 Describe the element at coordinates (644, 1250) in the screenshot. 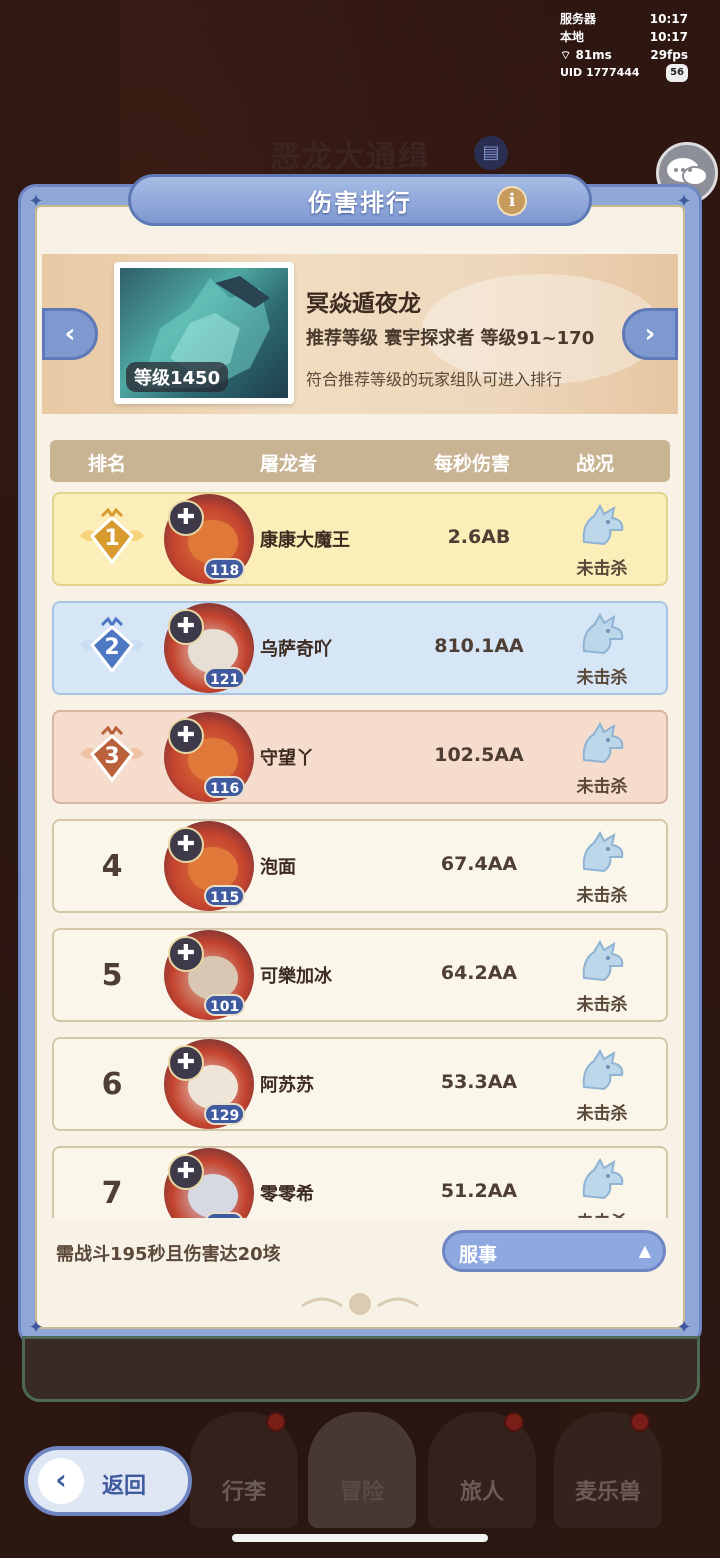

I see `caret-up-icon: ▲` at that location.